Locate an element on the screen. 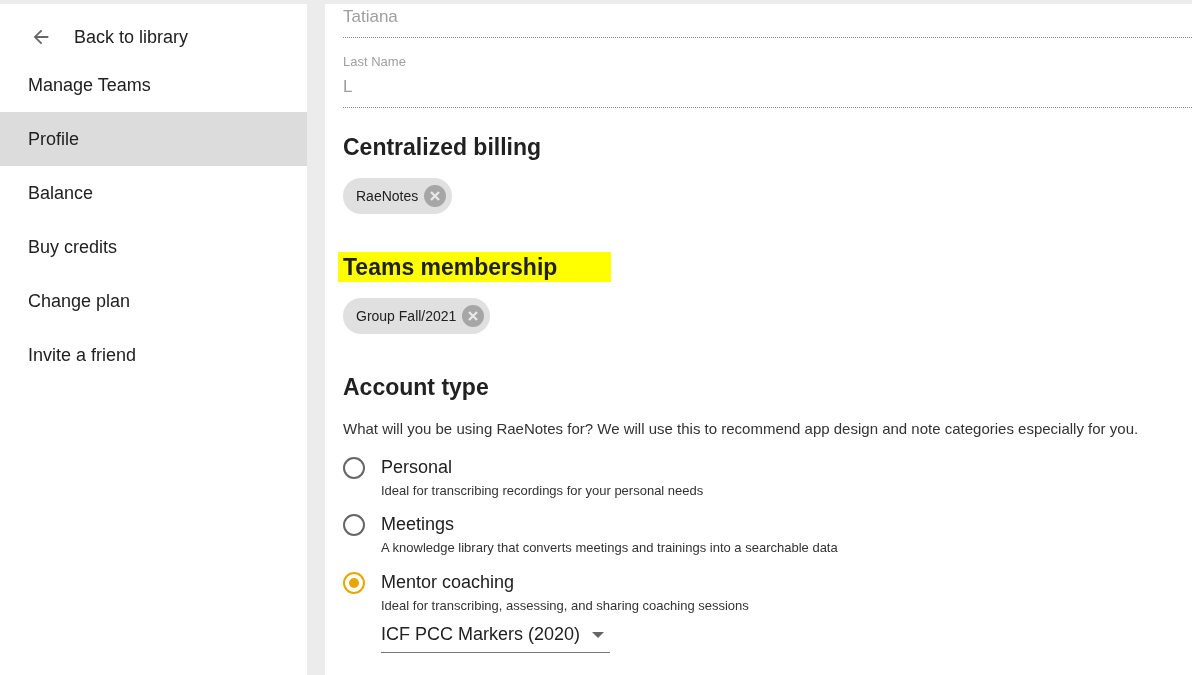  option-label: Mentor coaching is located at coordinates (448, 582).